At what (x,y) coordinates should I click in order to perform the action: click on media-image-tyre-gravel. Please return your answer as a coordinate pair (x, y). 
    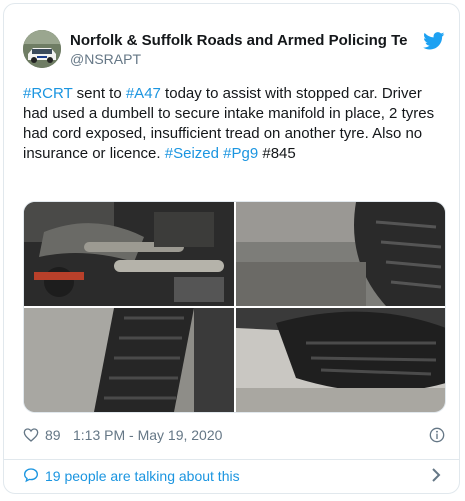
    Looking at the image, I should click on (340, 360).